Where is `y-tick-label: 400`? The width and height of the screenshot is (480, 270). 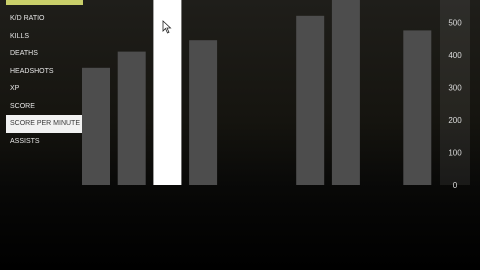 y-tick-label: 400 is located at coordinates (455, 55).